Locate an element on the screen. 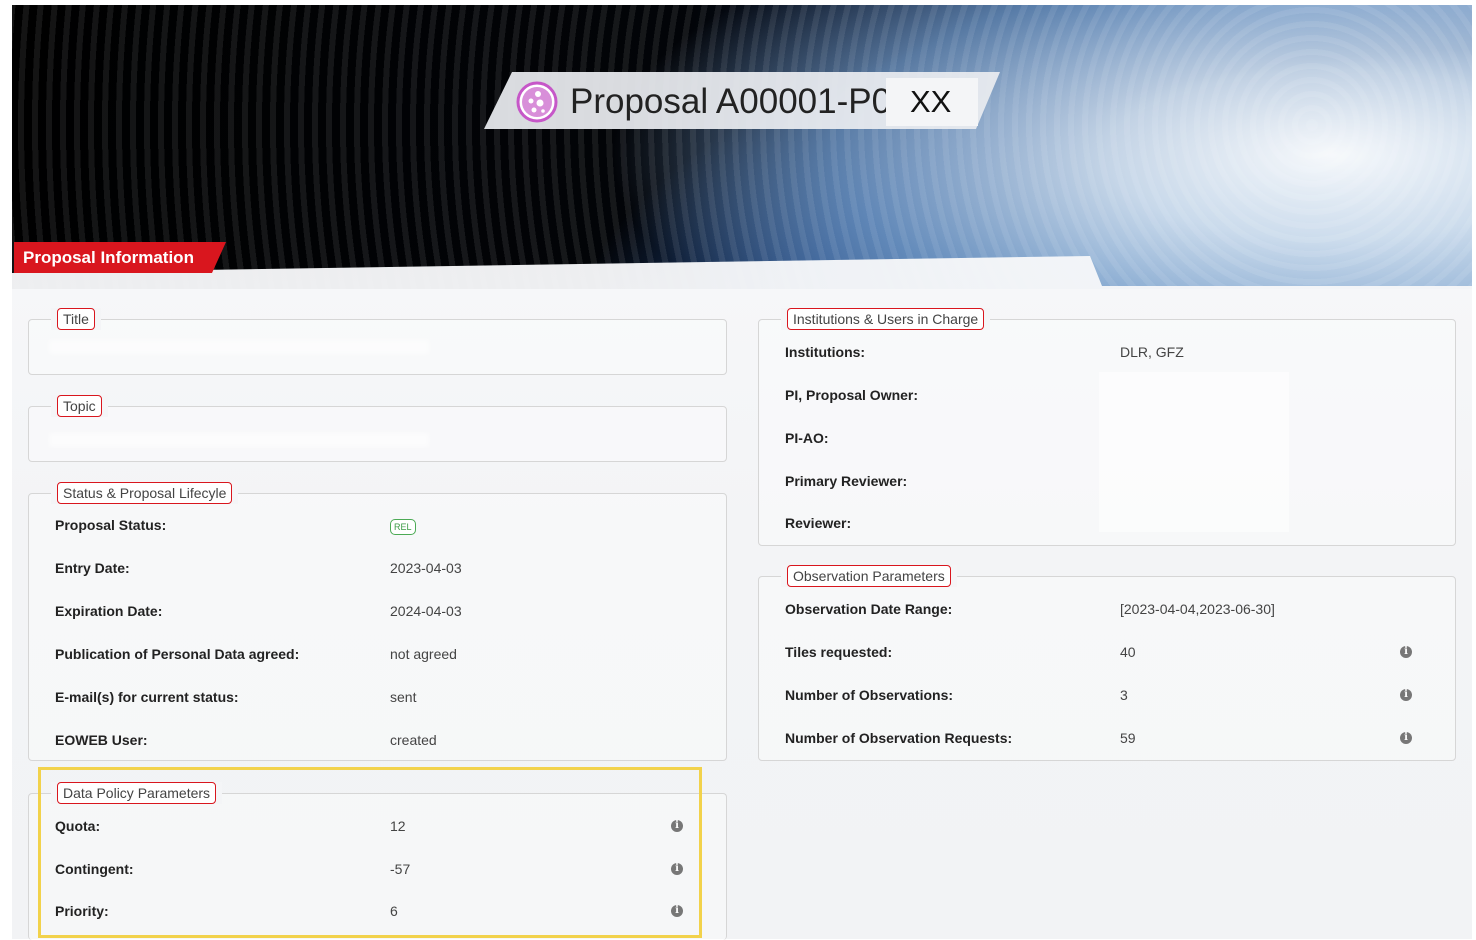  institutions-value: DLR, GFZ is located at coordinates (1152, 352).